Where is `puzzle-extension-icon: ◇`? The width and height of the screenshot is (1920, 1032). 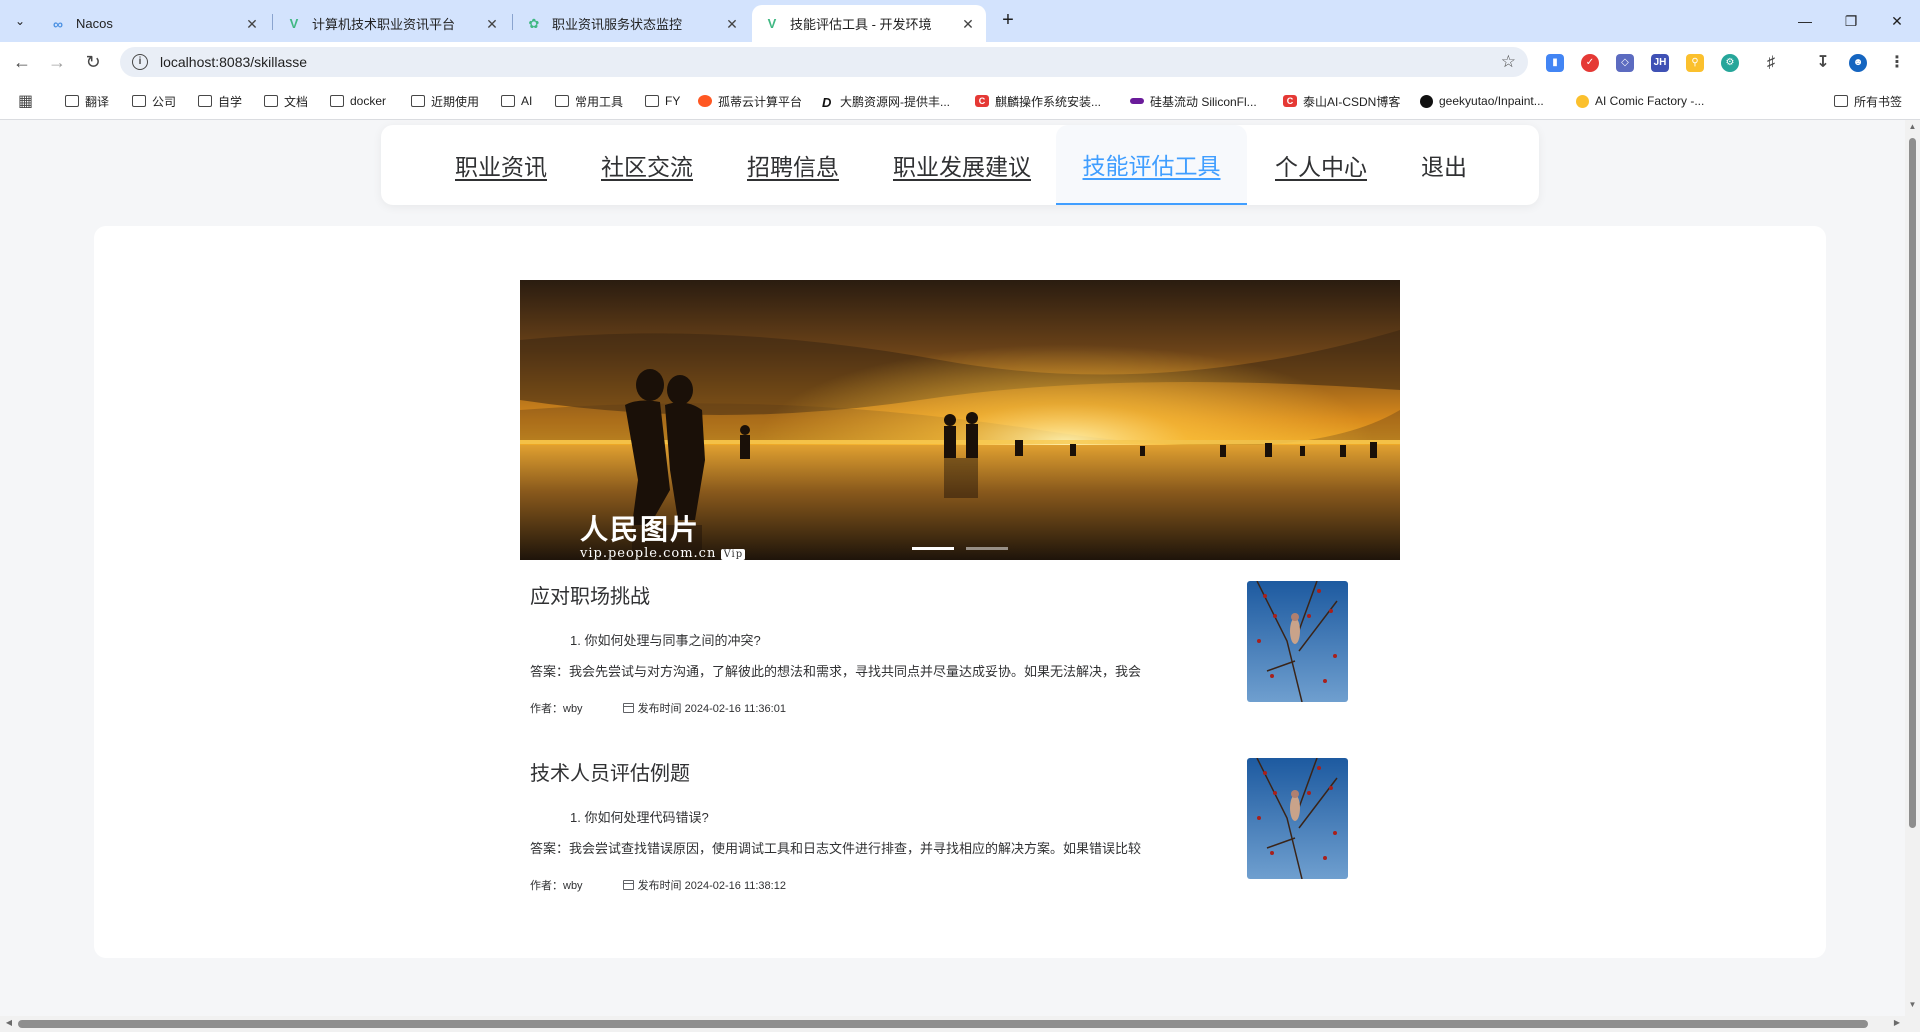
puzzle-extension-icon: ◇ is located at coordinates (1625, 63).